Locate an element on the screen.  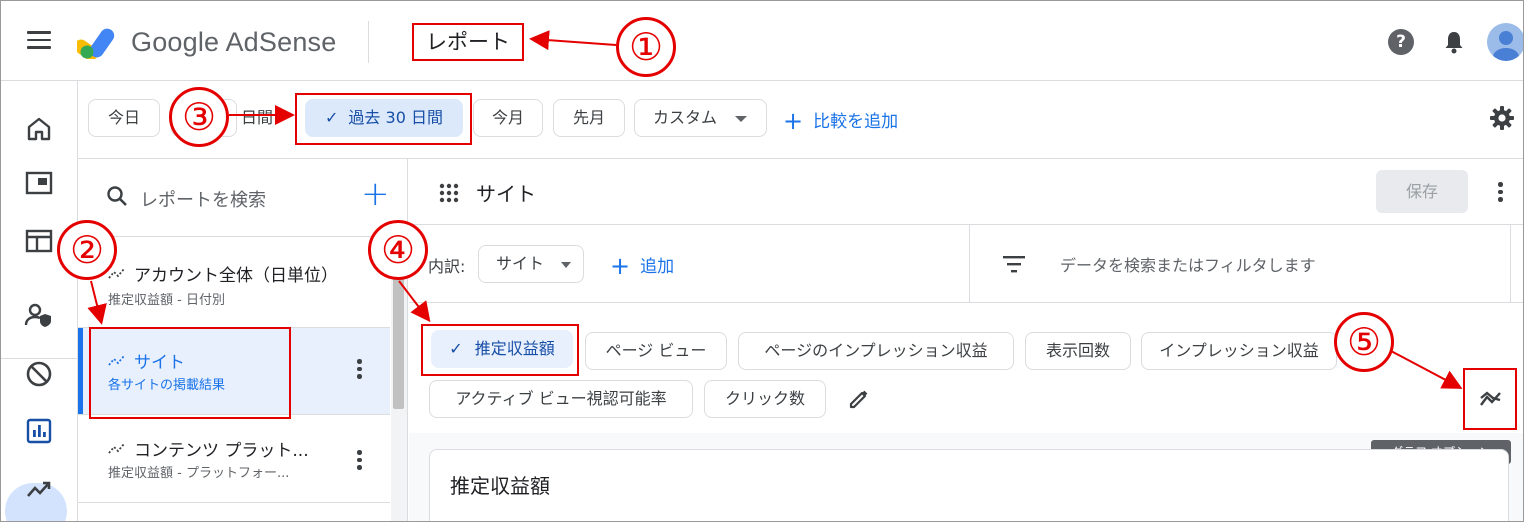
hamburger-menu-icon is located at coordinates (39, 41).